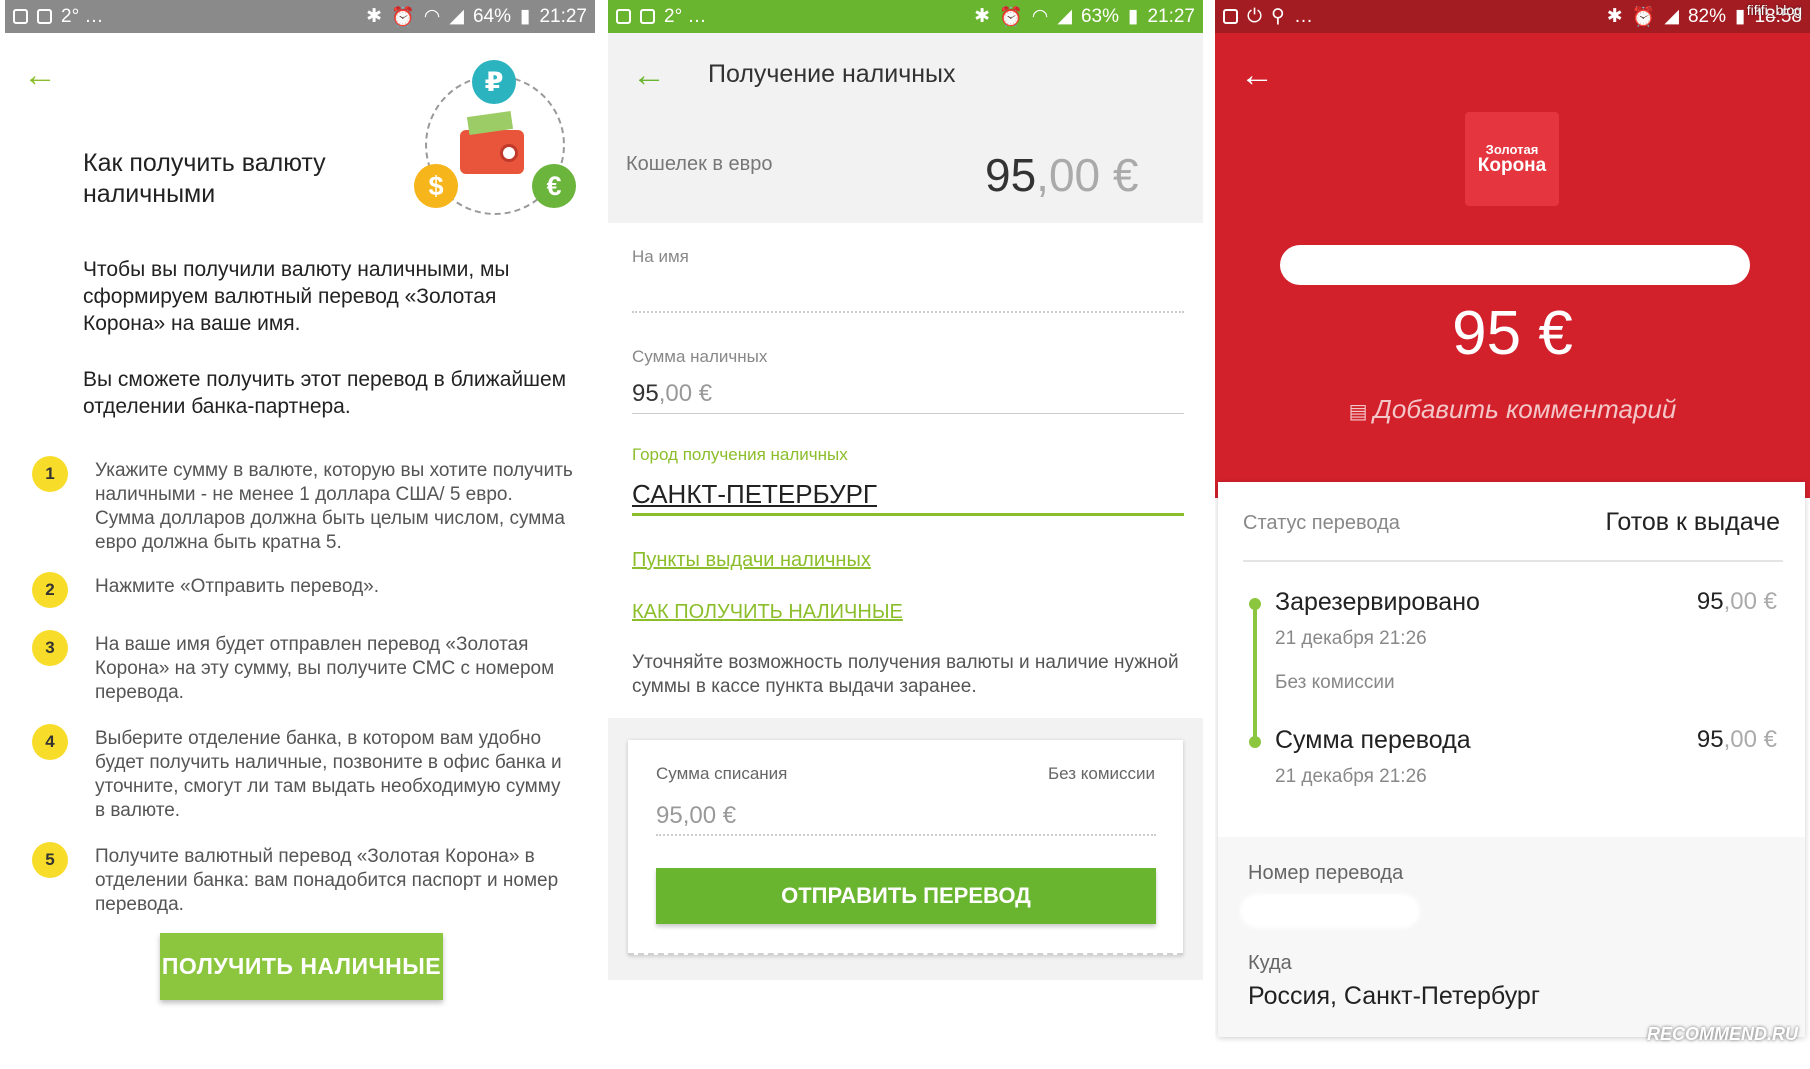 The height and width of the screenshot is (1069, 1810). Describe the element at coordinates (1061, 175) in the screenshot. I see `wallet-balance: 95,00 €` at that location.